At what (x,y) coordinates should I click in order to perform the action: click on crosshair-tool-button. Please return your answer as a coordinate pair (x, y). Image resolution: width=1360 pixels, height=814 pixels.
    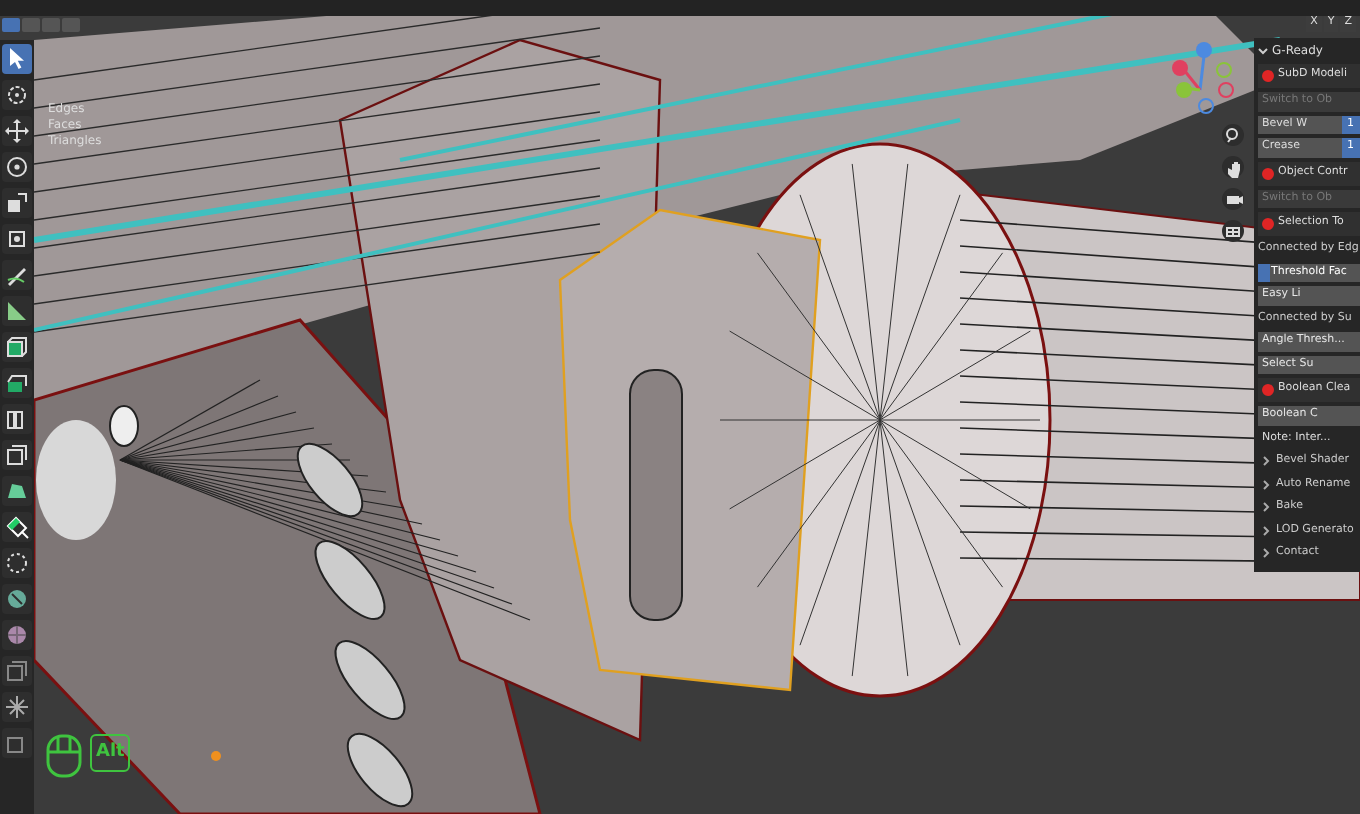
    Looking at the image, I should click on (17, 95).